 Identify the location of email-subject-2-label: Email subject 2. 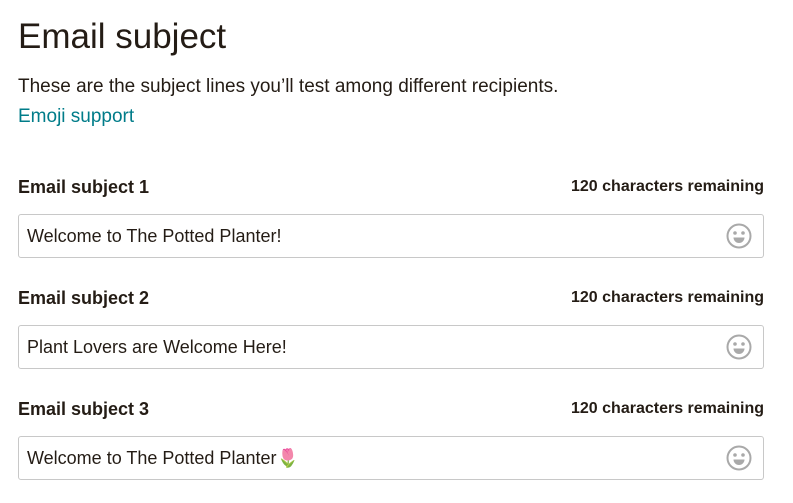
(84, 298).